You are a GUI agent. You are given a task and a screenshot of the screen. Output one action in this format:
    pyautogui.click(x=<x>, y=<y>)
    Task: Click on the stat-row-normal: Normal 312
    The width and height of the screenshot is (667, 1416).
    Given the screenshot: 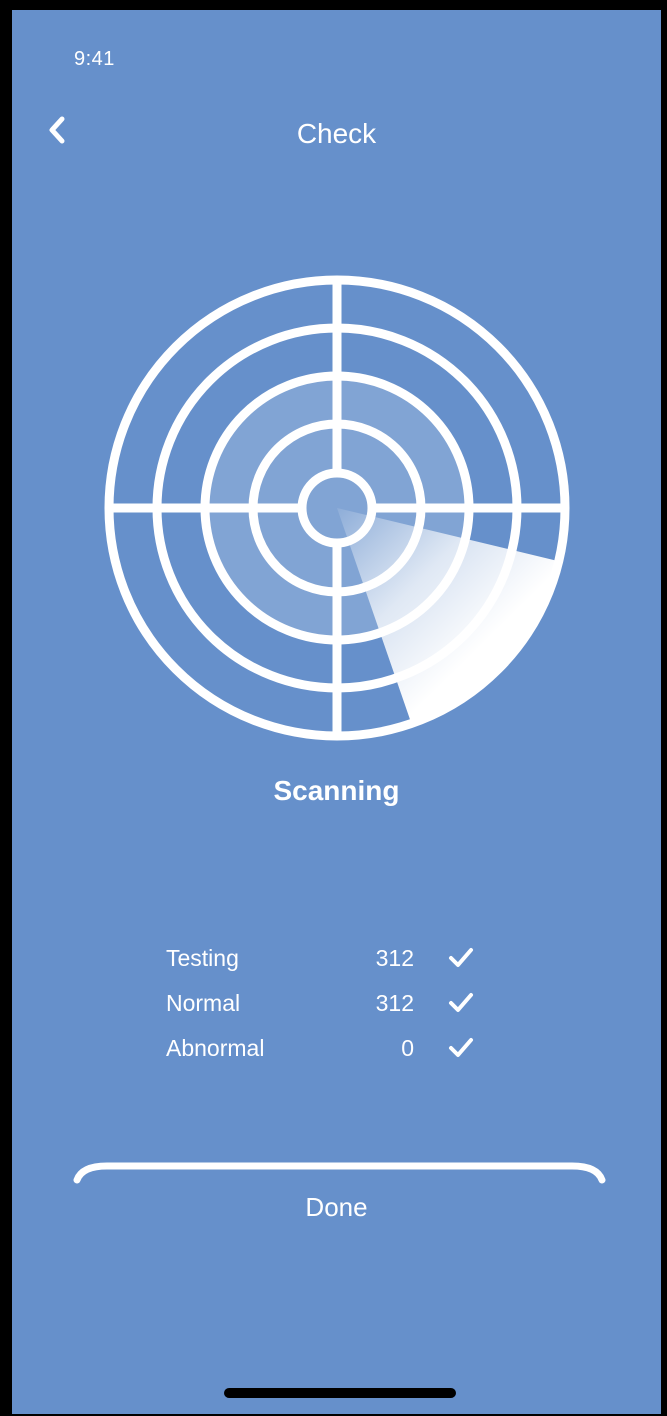 What is the action you would take?
    pyautogui.click(x=326, y=1012)
    